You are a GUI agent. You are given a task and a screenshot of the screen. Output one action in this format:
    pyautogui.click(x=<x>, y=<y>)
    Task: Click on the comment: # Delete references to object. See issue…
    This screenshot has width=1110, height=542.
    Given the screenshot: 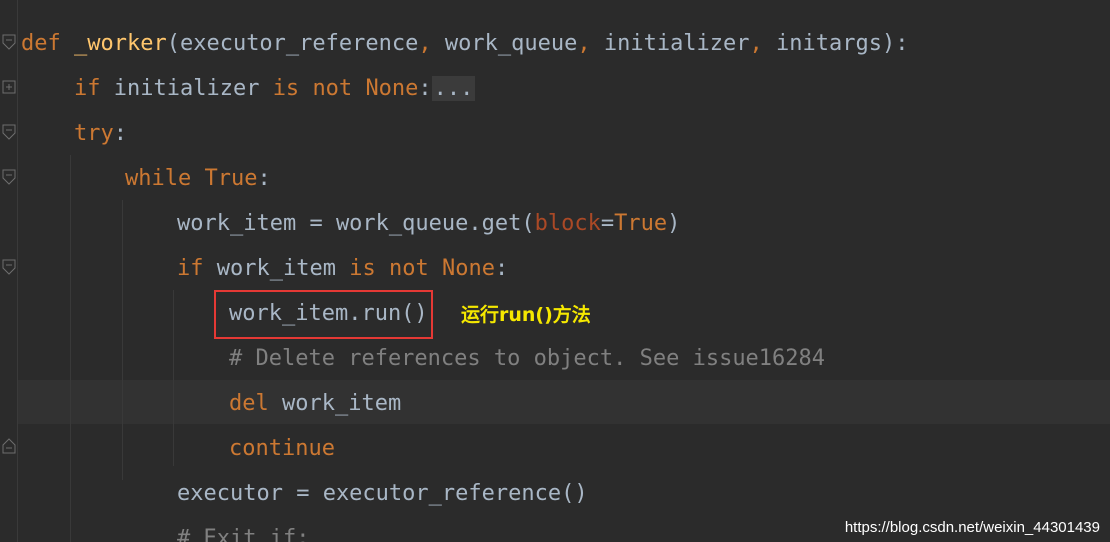 What is the action you would take?
    pyautogui.click(x=527, y=358)
    